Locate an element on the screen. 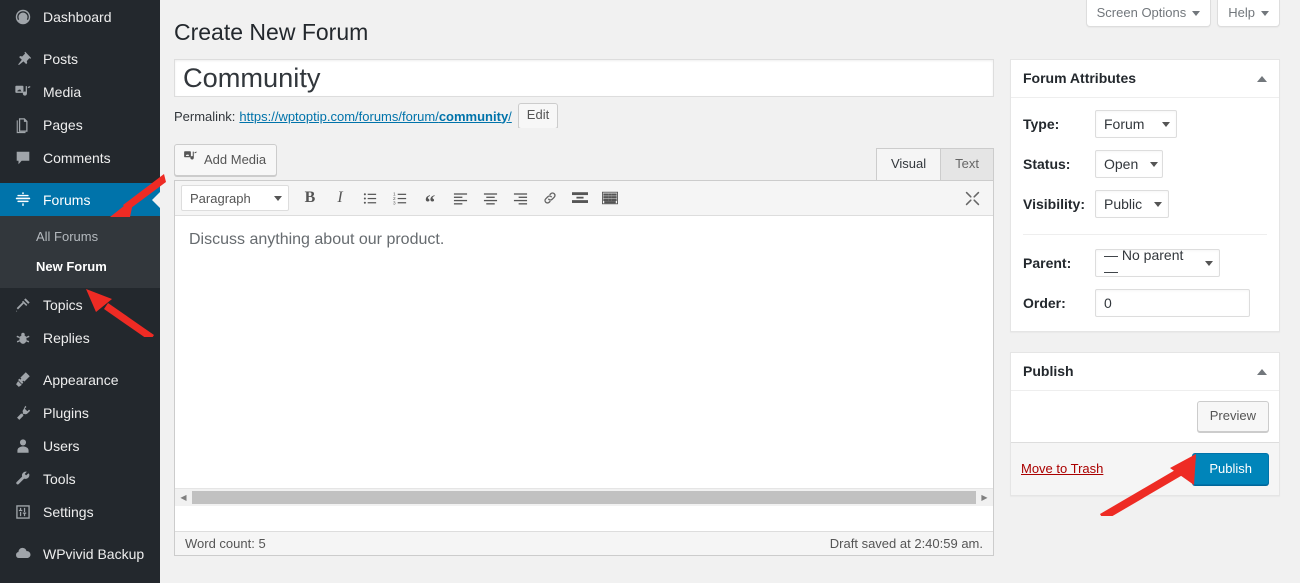 The image size is (1300, 583). submenu-item-new-forum: New Forum is located at coordinates (80, 267).